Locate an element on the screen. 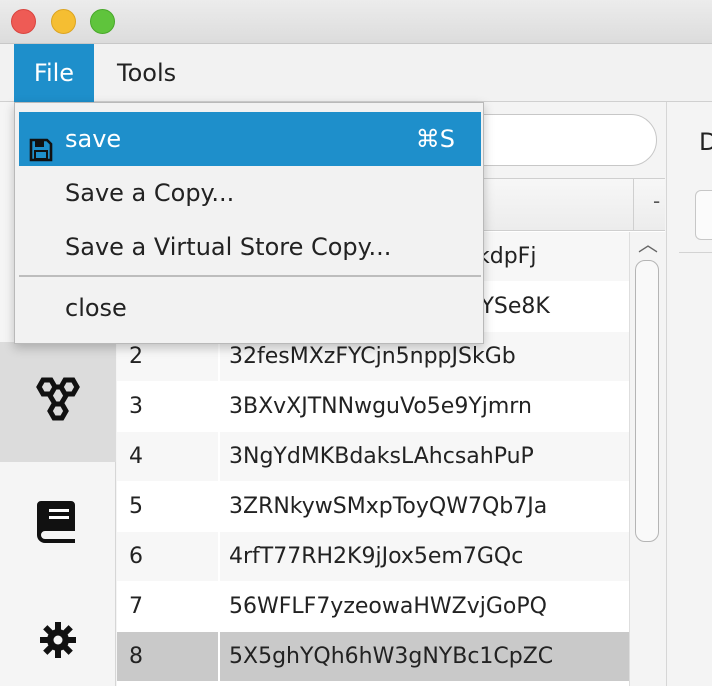 The image size is (712, 686). network-nodes-icon is located at coordinates (58, 402).